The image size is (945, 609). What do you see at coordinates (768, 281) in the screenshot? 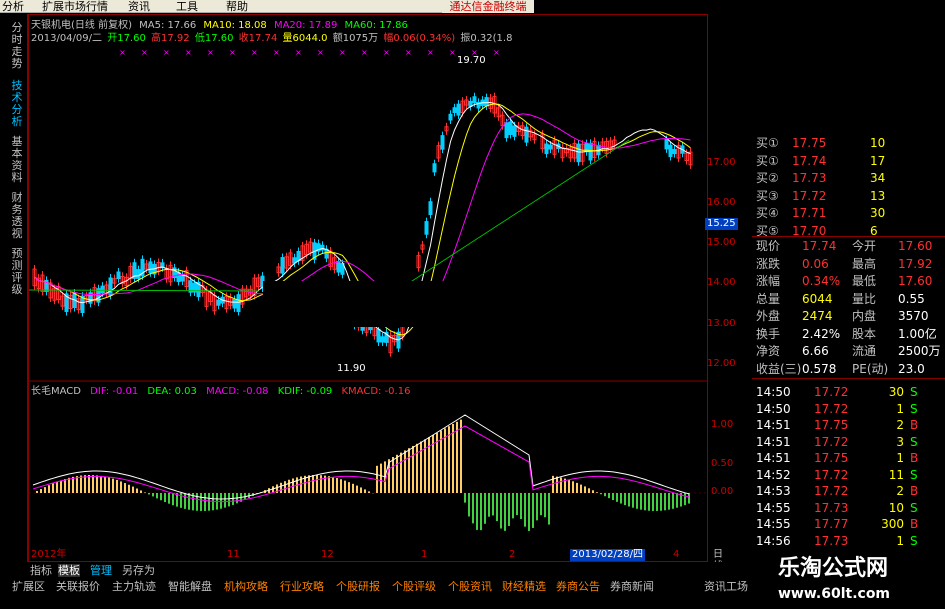
I see `info-label: 涨幅` at bounding box center [768, 281].